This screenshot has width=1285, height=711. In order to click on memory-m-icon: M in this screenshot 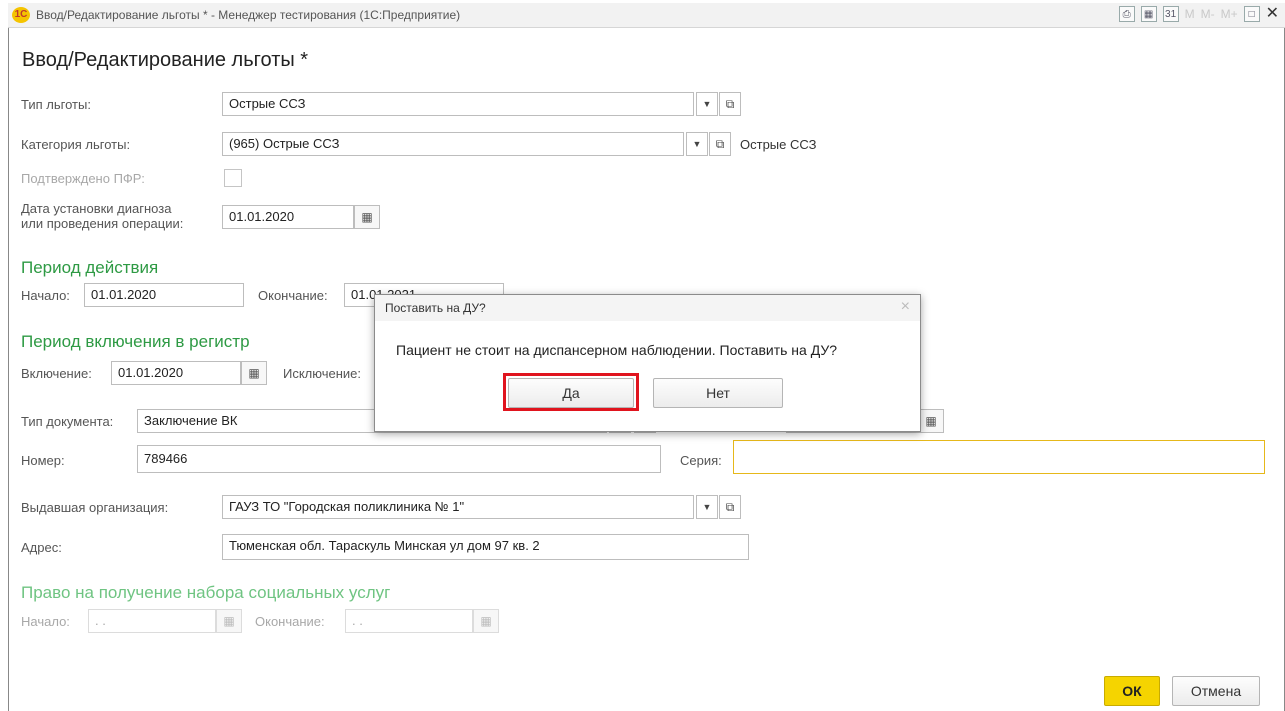, I will do `click(1190, 14)`.